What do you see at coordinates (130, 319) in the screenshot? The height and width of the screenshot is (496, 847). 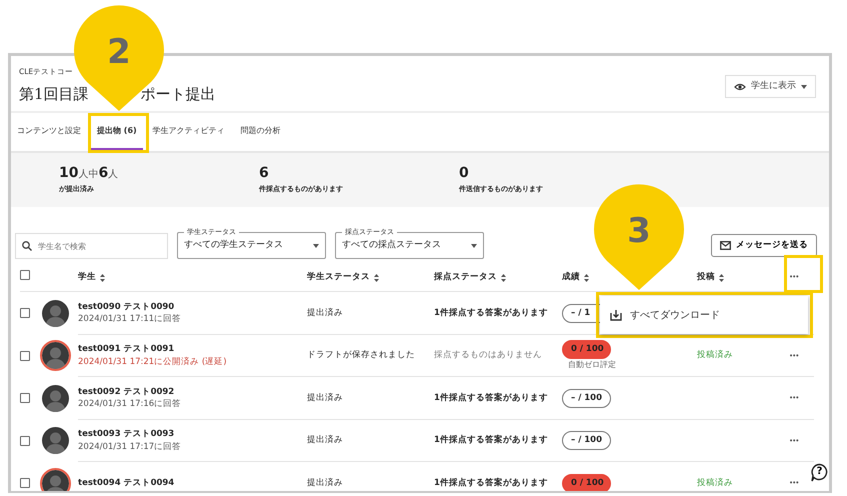 I see `submission-date: 2024/01/31 17:11に回答` at bounding box center [130, 319].